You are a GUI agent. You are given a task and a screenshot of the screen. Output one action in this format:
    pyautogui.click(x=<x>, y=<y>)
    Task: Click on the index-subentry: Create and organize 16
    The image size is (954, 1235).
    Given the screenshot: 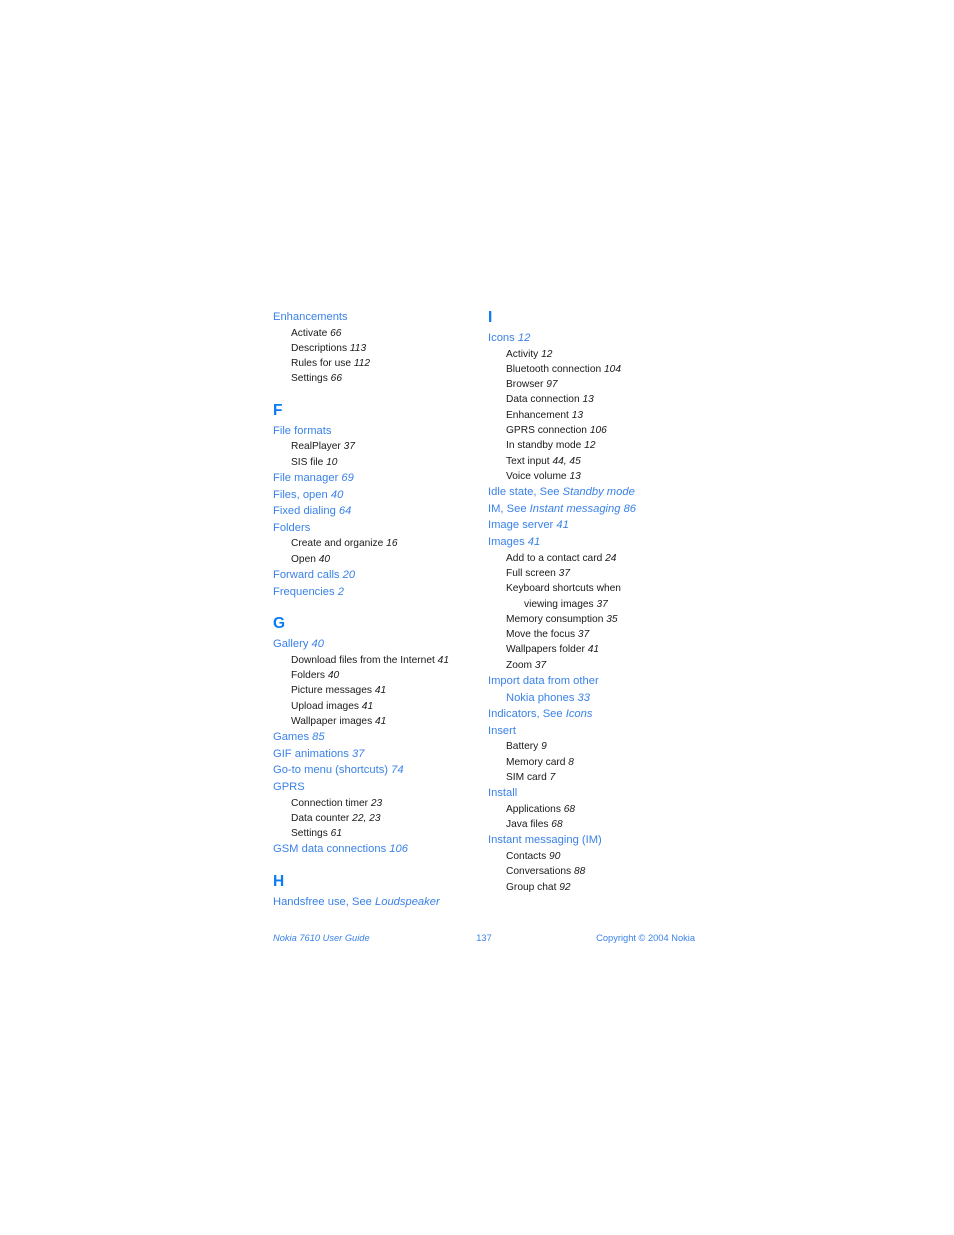 What is the action you would take?
    pyautogui.click(x=380, y=543)
    